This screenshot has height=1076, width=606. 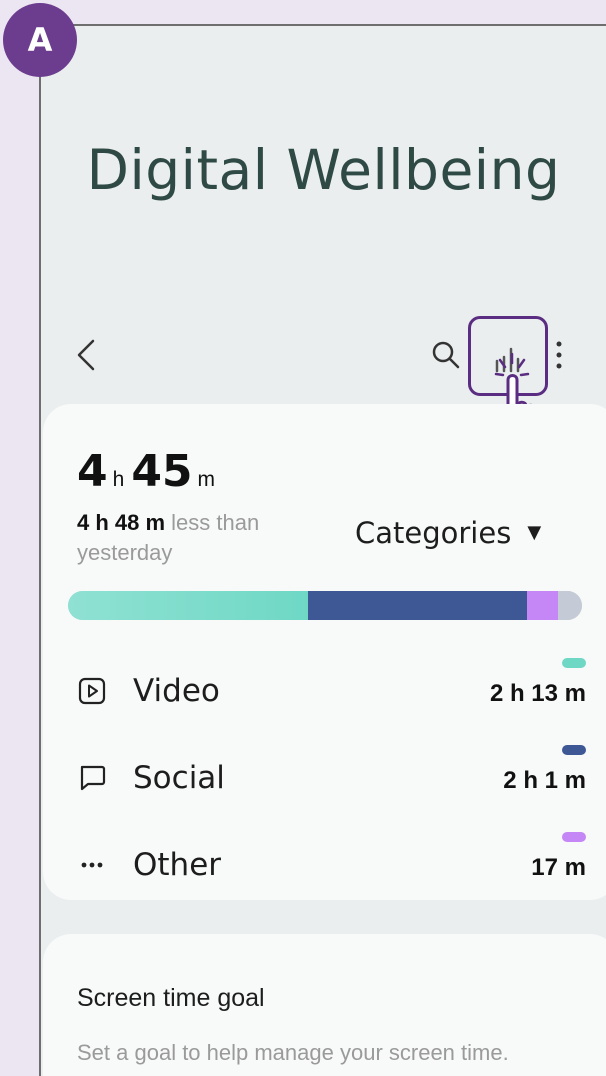 I want to click on category-time: 17 m, so click(x=558, y=867).